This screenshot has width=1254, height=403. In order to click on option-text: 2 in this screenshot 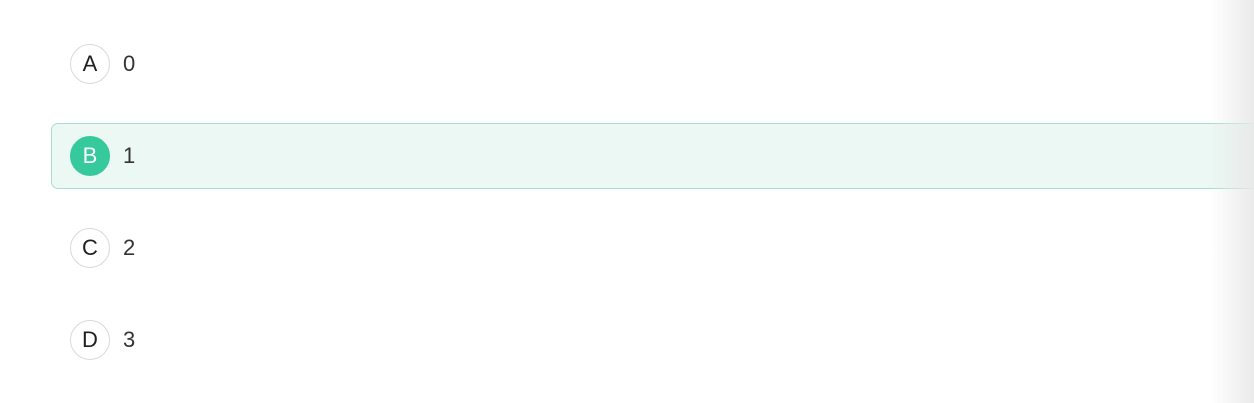, I will do `click(129, 247)`.